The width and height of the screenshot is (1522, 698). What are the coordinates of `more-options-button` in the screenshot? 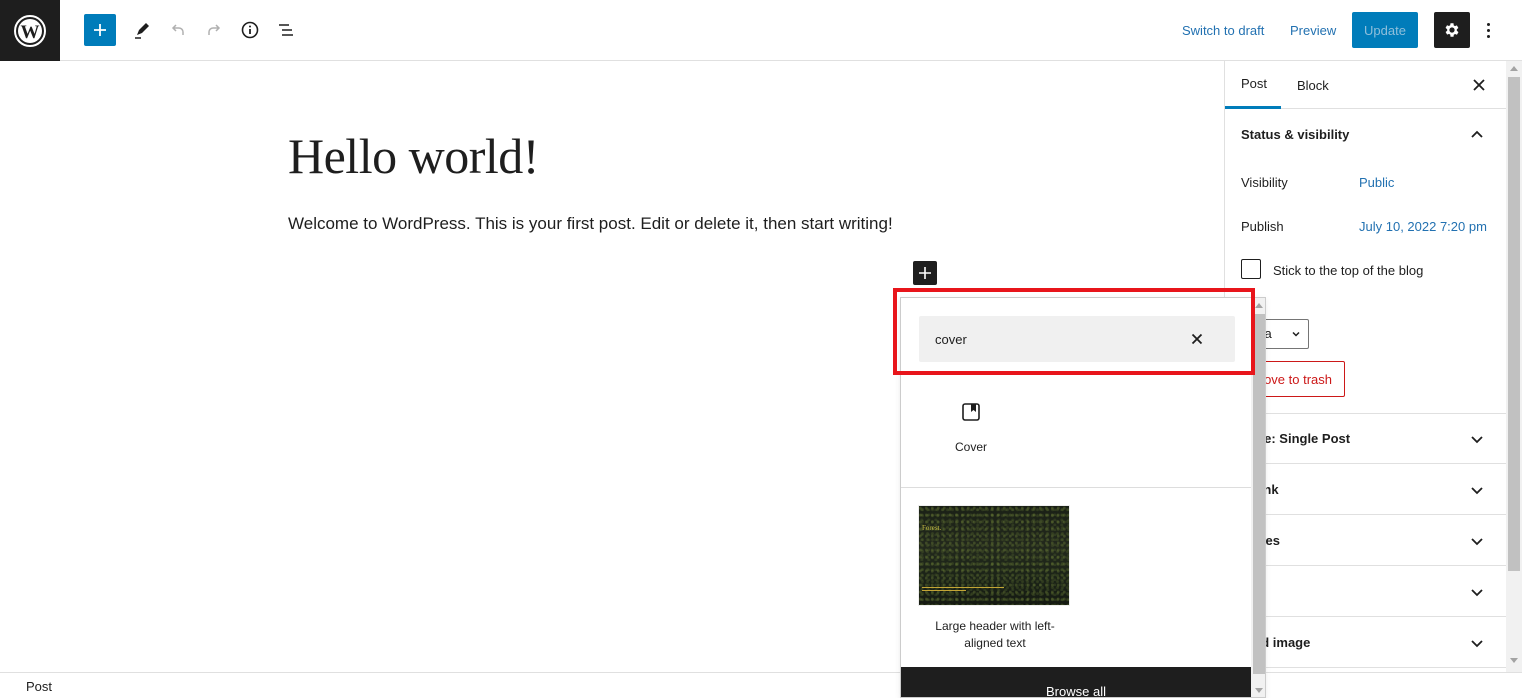 It's located at (1488, 30).